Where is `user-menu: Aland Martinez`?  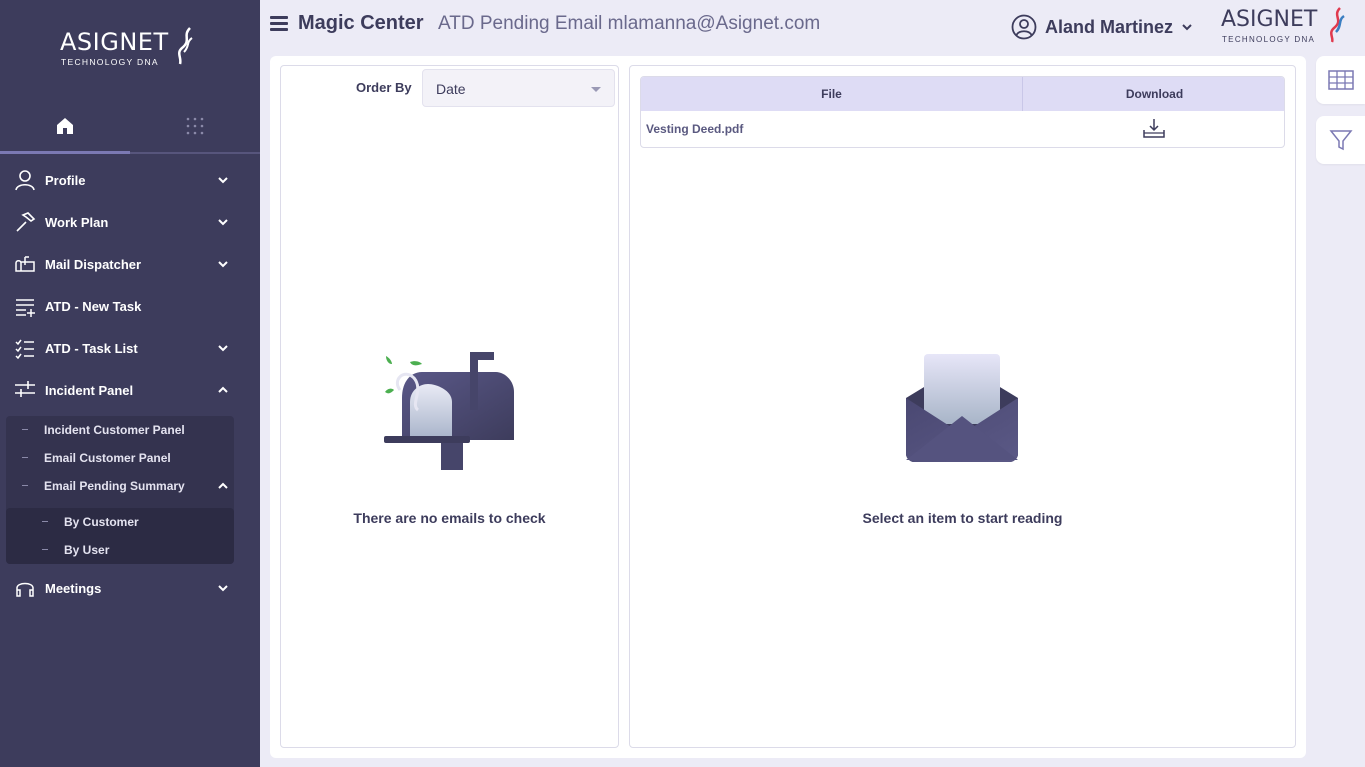
user-menu: Aland Martinez is located at coordinates (1102, 27).